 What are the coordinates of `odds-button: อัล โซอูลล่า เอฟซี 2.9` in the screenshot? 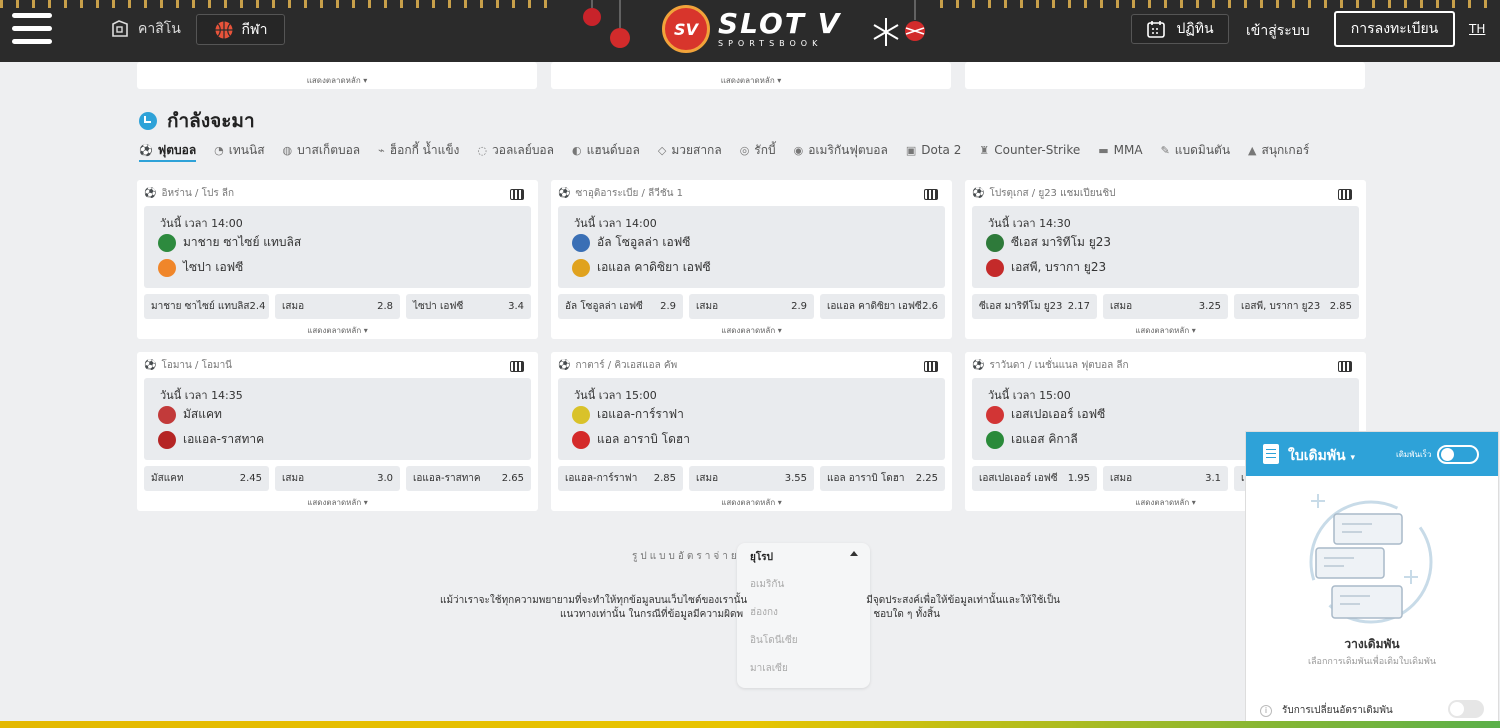 It's located at (620, 306).